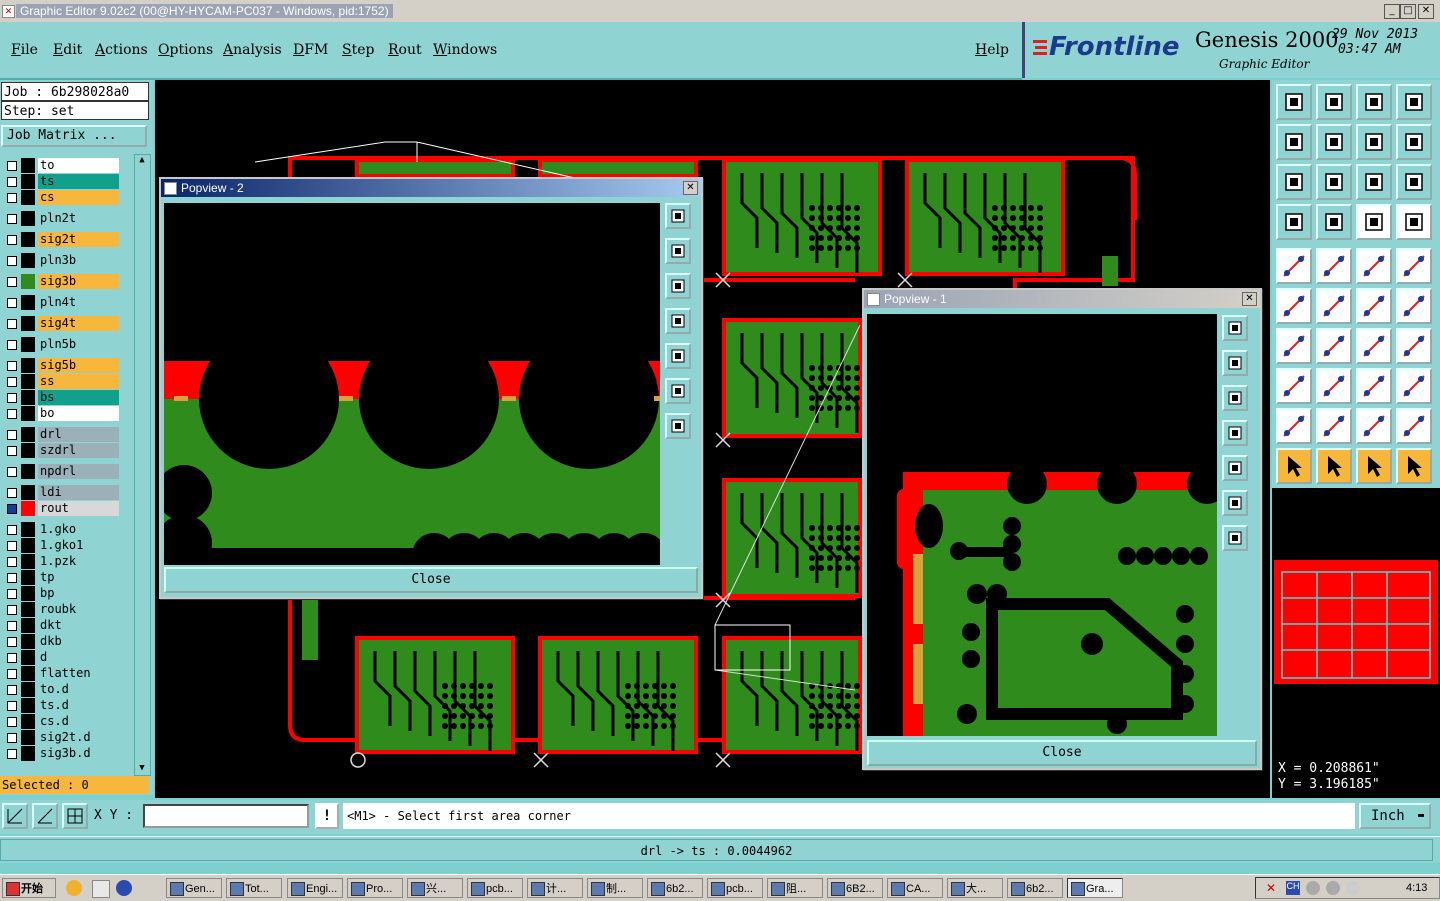 This screenshot has height=901, width=1440. I want to click on layer-row-sig3b: sig3b, so click(61, 281).